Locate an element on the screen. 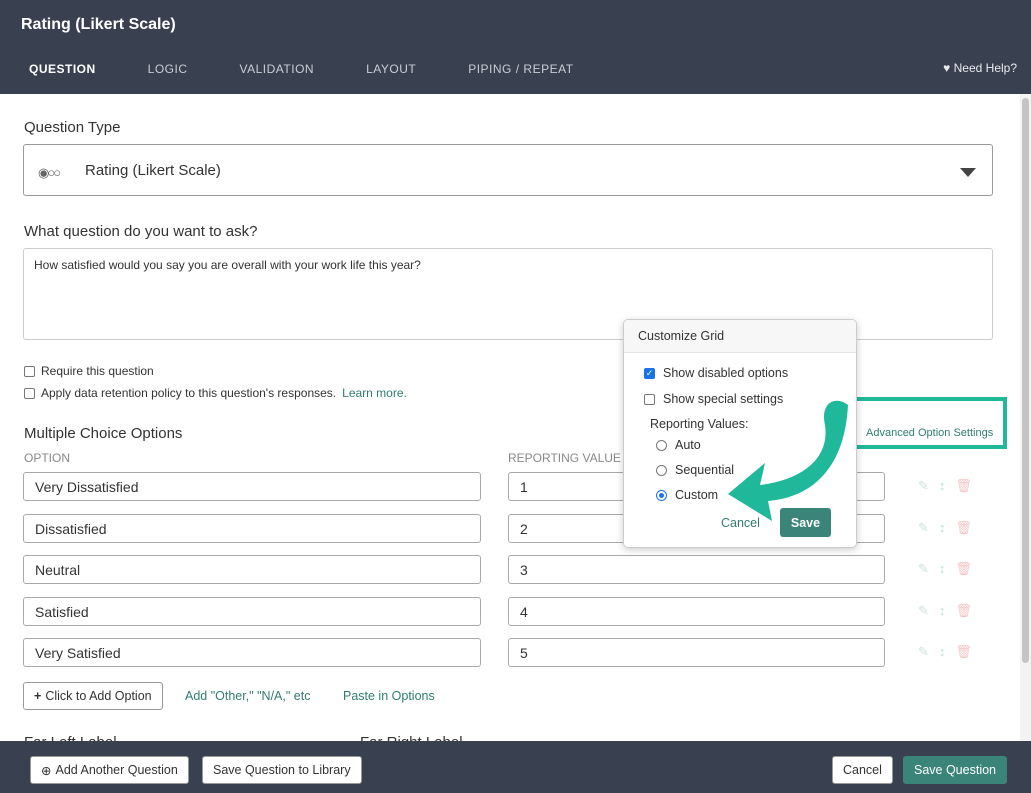 The image size is (1031, 793). question-type-select: ◉○○ Rating (Likert Scale) is located at coordinates (508, 170).